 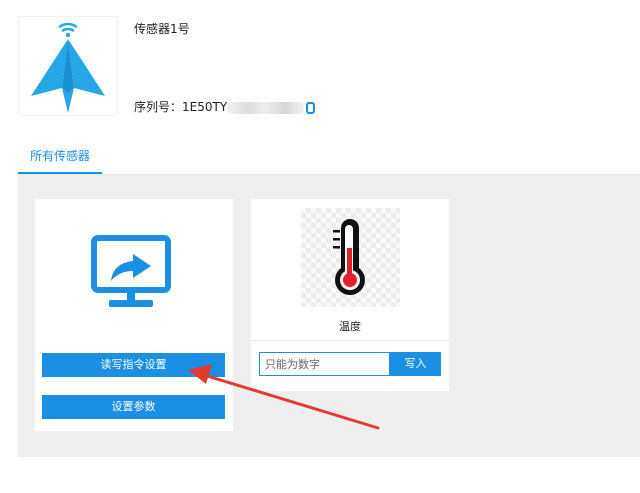 I want to click on monitor-share-icon, so click(x=131, y=271).